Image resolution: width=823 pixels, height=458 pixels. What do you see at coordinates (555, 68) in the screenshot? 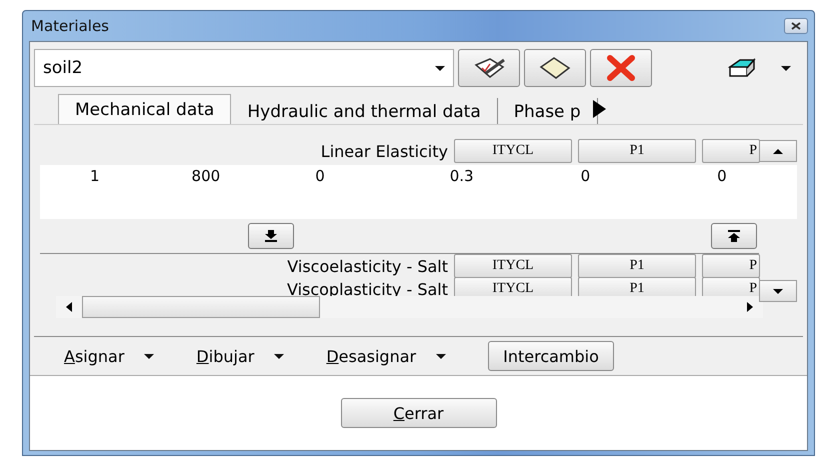
I see `paper-icon` at bounding box center [555, 68].